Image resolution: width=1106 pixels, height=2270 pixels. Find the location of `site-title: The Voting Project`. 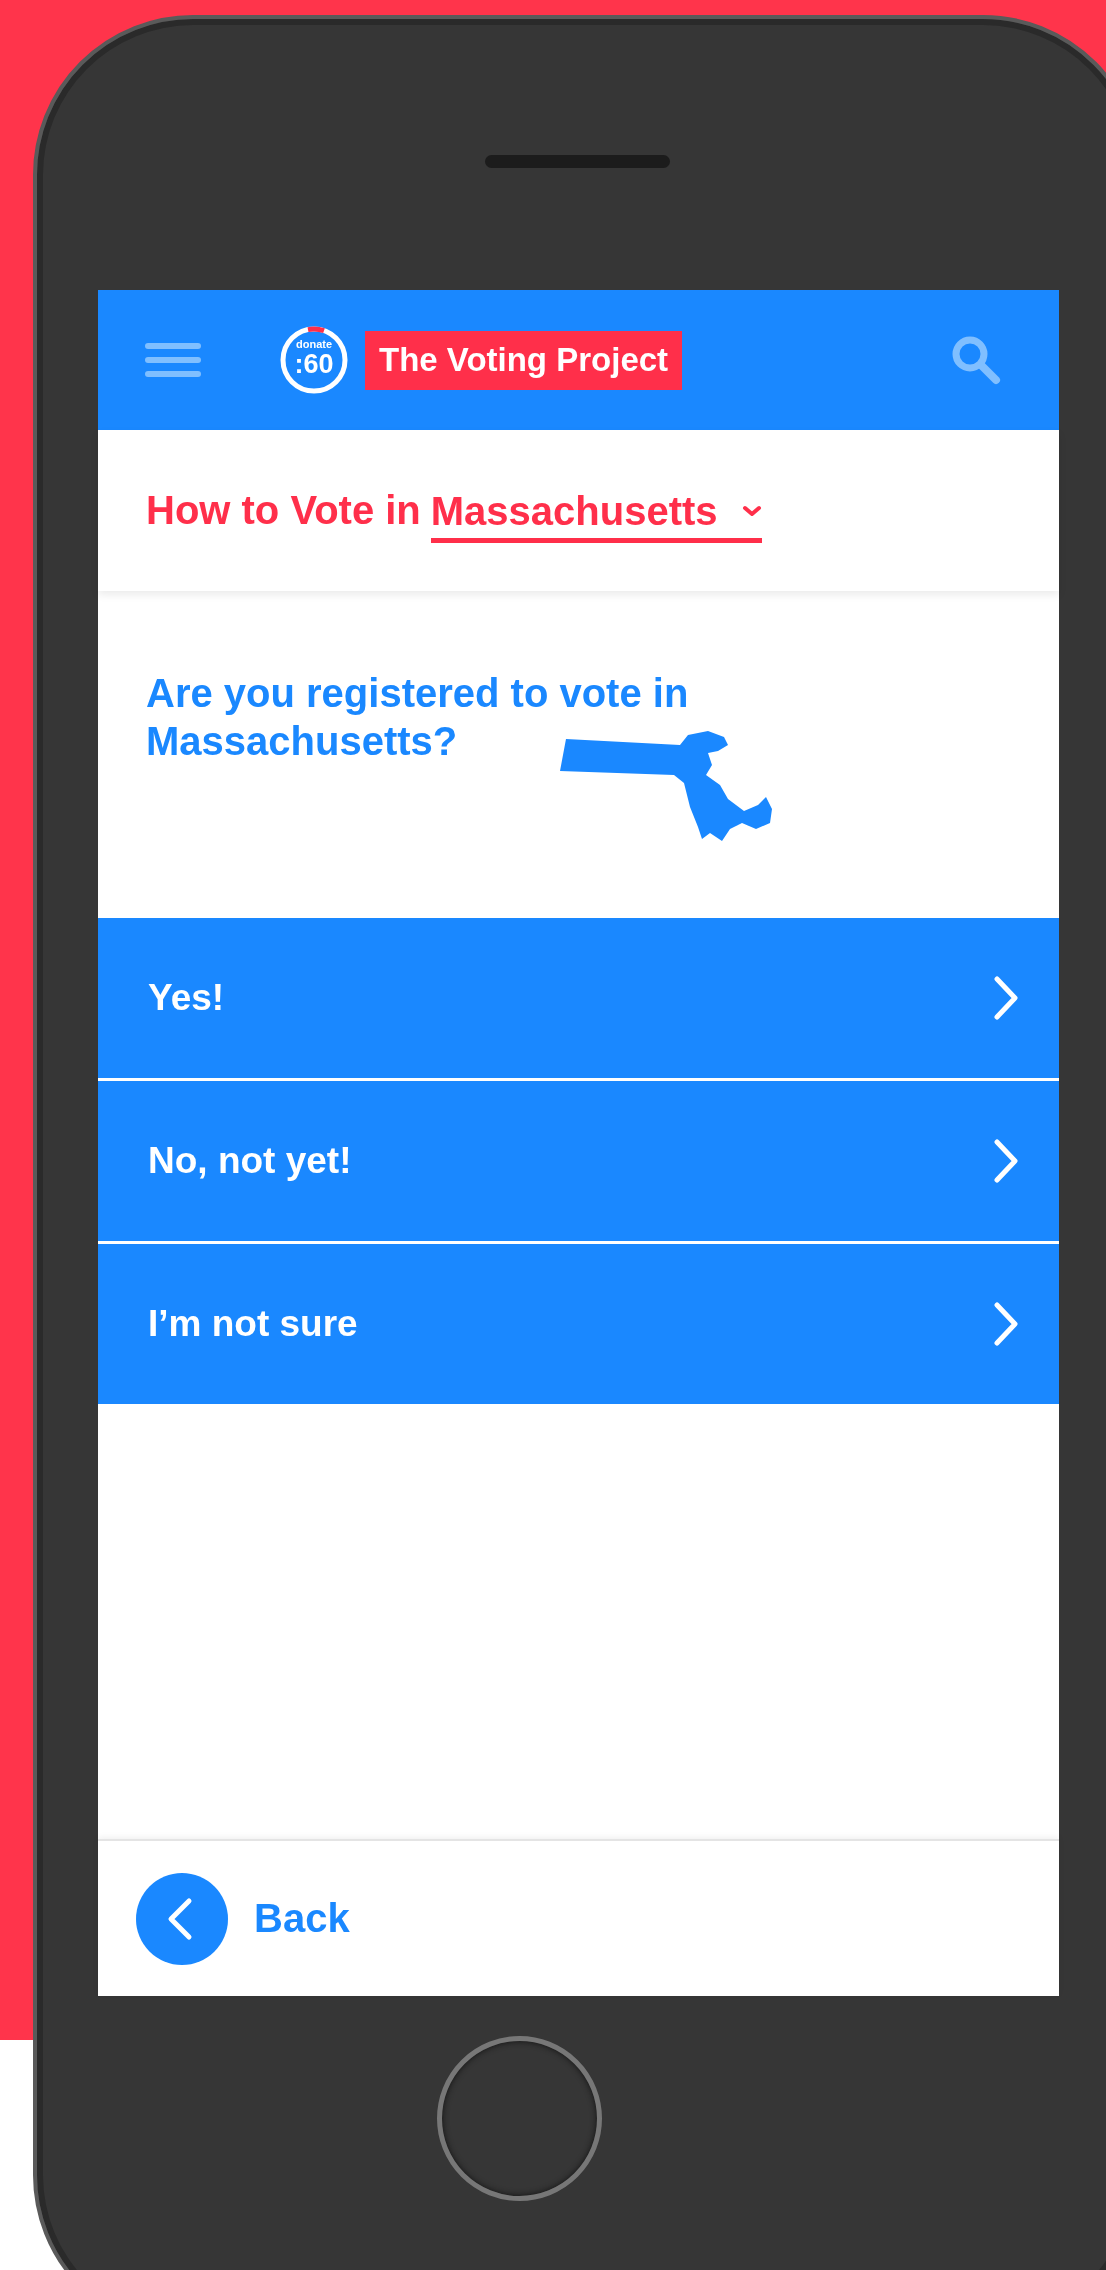

site-title: The Voting Project is located at coordinates (524, 360).